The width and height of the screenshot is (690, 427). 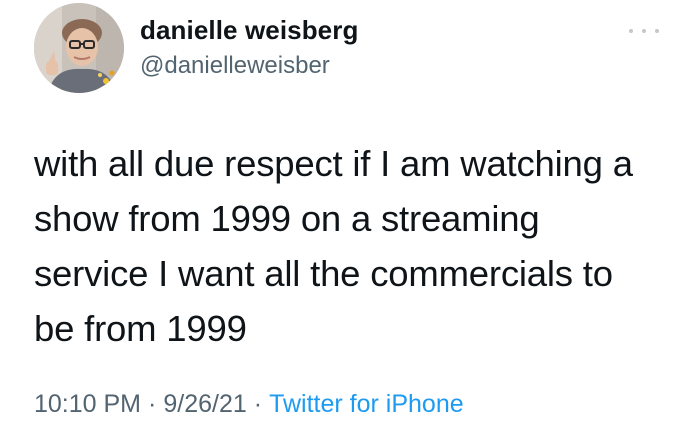 What do you see at coordinates (140, 328) in the screenshot?
I see `tweet-text-line: be from 1999` at bounding box center [140, 328].